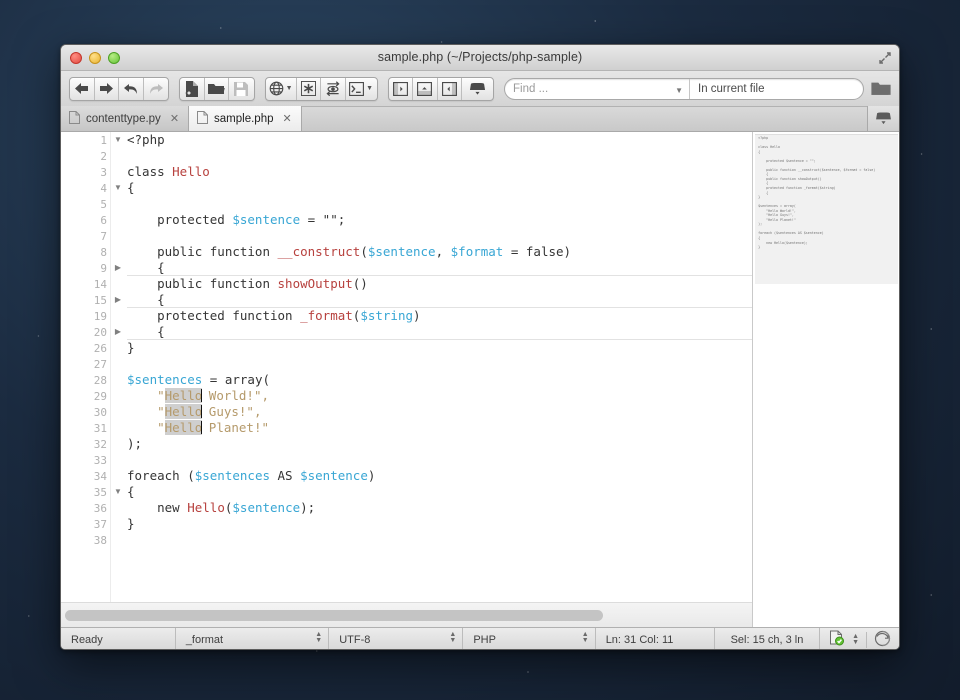 The width and height of the screenshot is (960, 700). What do you see at coordinates (315, 283) in the screenshot?
I see `code-token: showOutput` at bounding box center [315, 283].